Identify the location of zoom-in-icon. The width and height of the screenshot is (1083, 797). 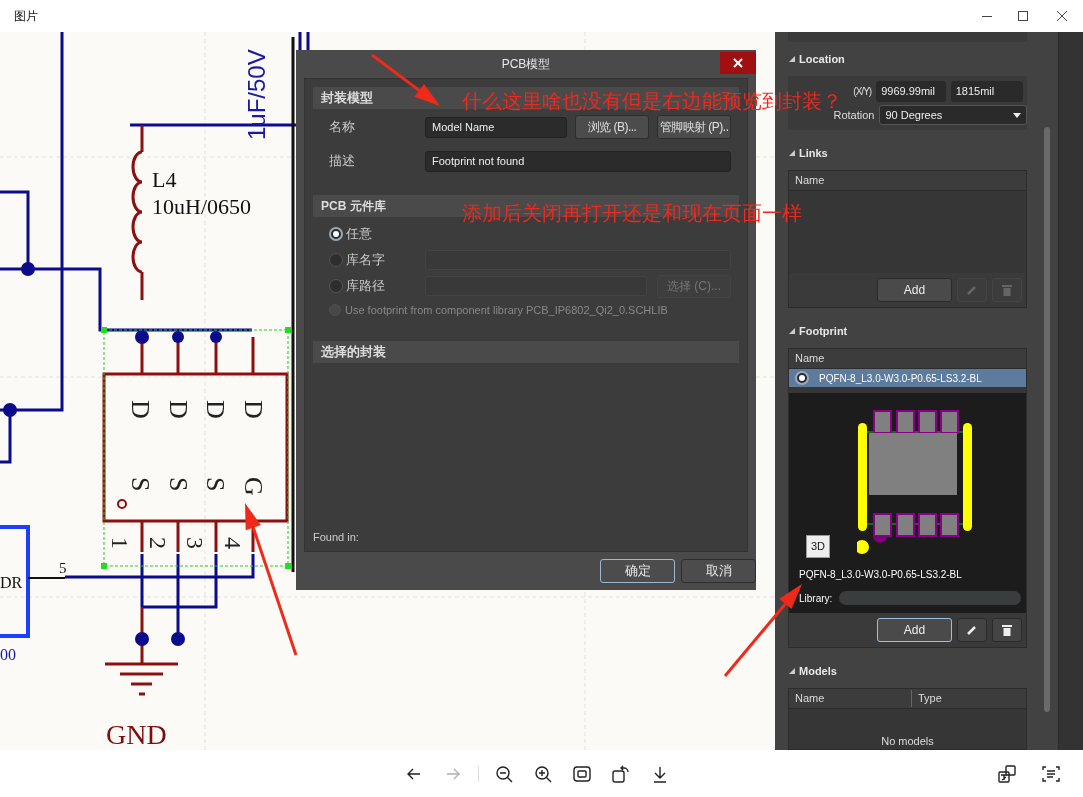
(543, 773).